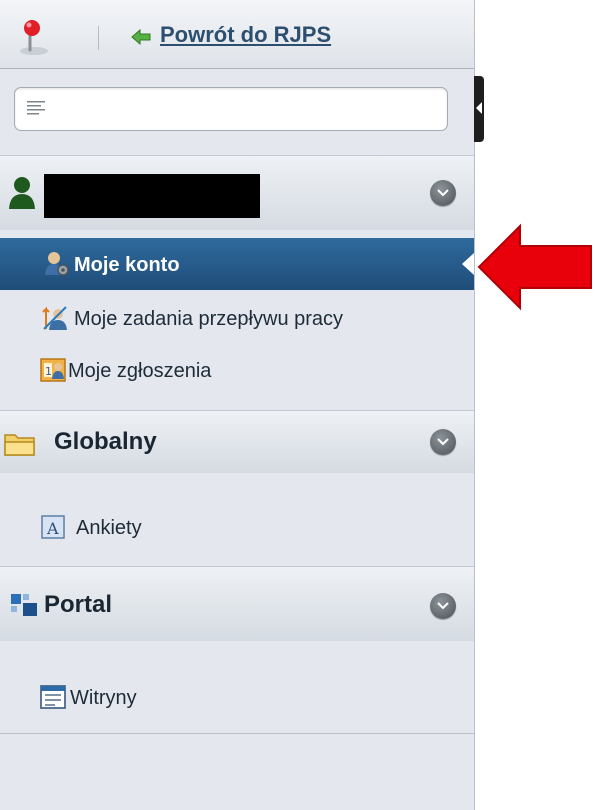 Image resolution: width=595 pixels, height=810 pixels. Describe the element at coordinates (127, 265) in the screenshot. I see `menu-item-label: Moje konto` at that location.